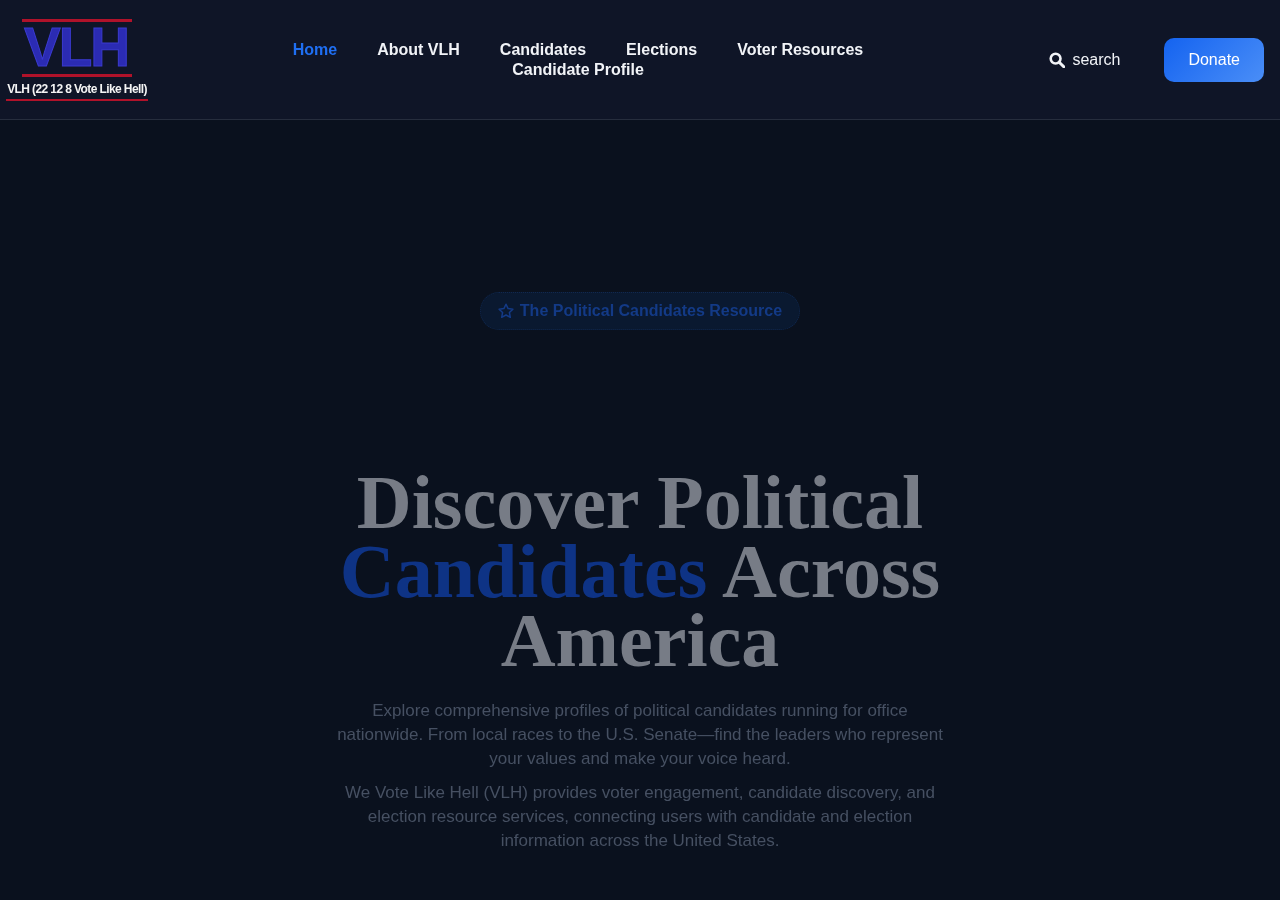 This screenshot has width=1280, height=900. I want to click on logo-caption: VLH (22 12 8 Vote Like Hell), so click(77, 91).